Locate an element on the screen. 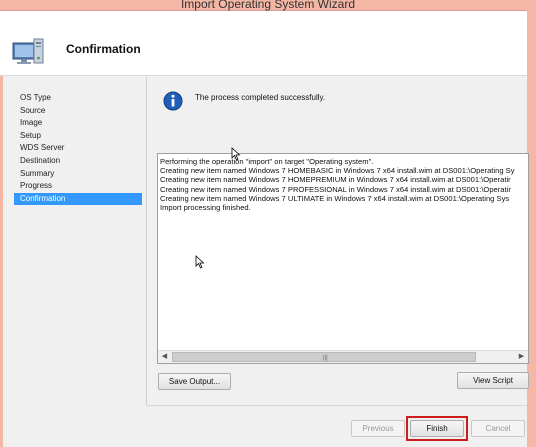  scrollbar-thumb: ||| is located at coordinates (324, 357).